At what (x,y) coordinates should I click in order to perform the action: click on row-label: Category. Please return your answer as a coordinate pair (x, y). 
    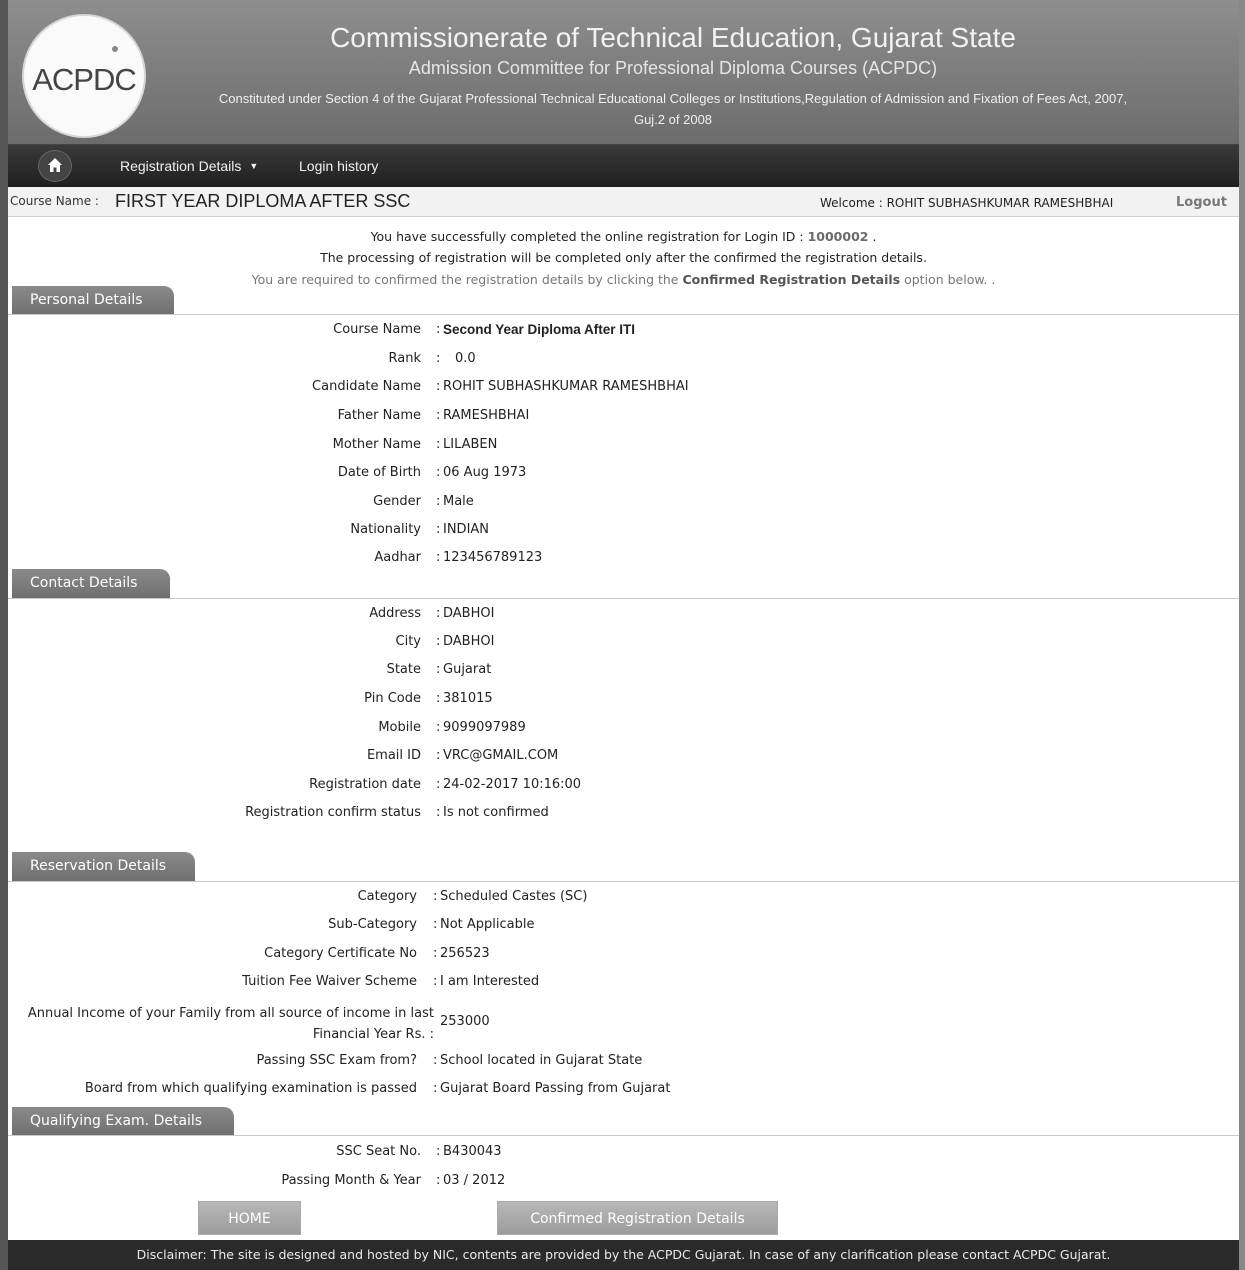
    Looking at the image, I should click on (387, 896).